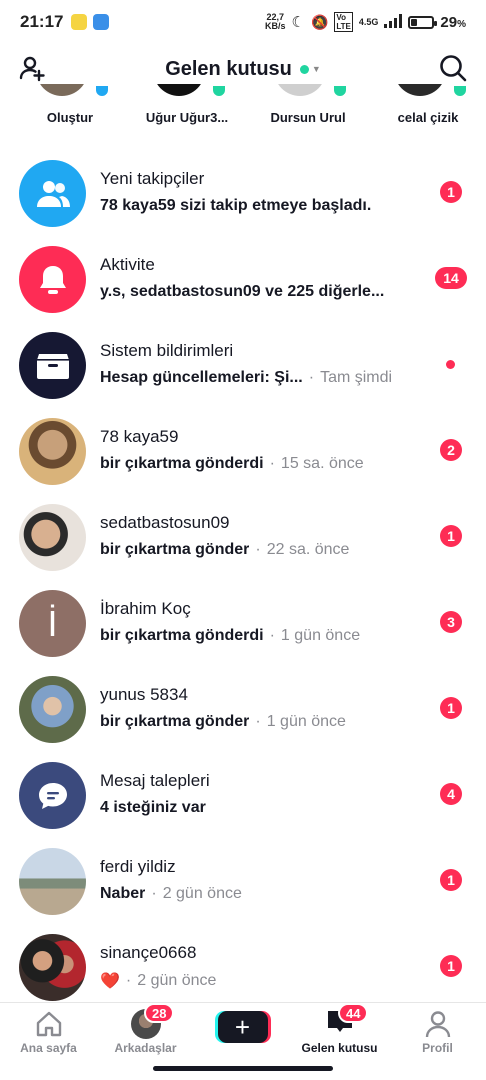 The width and height of the screenshot is (486, 1080). I want to click on status-bar: 21:17 22,7 KB/s ☾ 🔕 Vo LTE 4.5G 29%, so click(243, 22).